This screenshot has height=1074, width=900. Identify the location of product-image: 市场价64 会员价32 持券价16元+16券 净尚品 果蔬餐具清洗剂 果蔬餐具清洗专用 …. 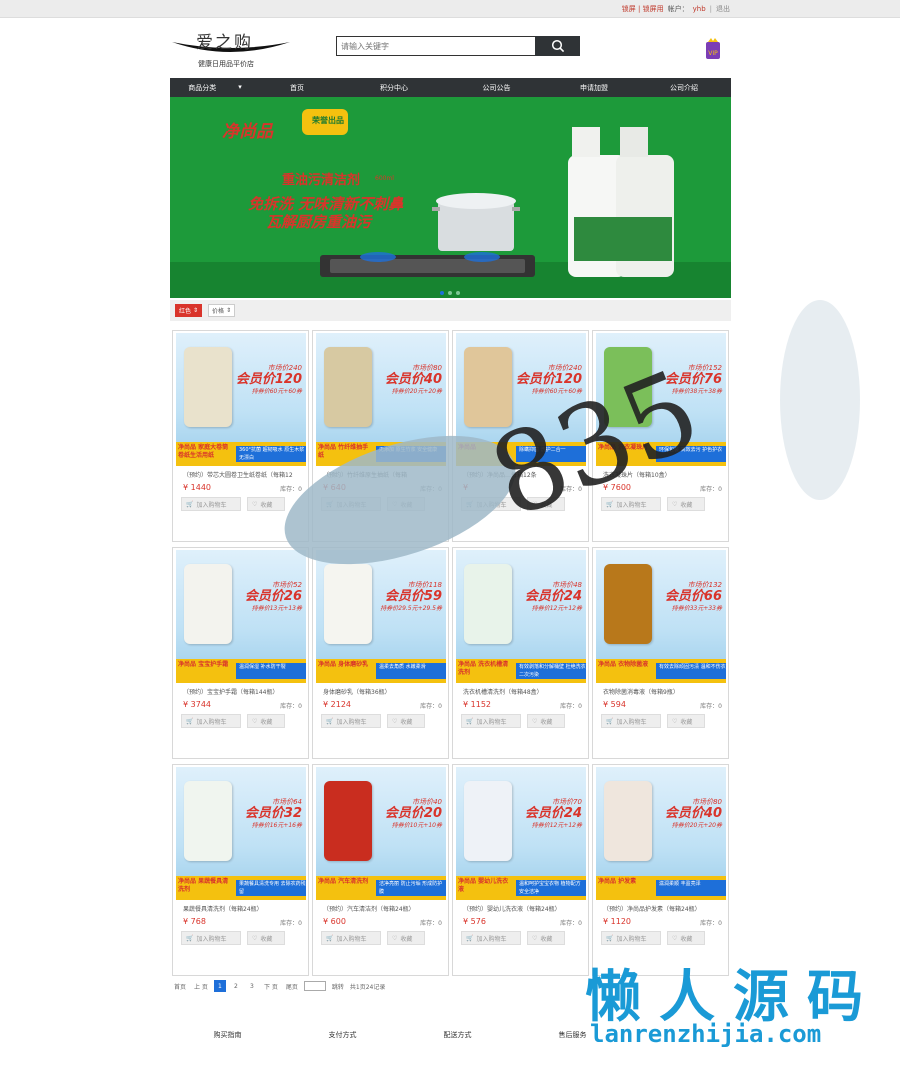
(241, 833).